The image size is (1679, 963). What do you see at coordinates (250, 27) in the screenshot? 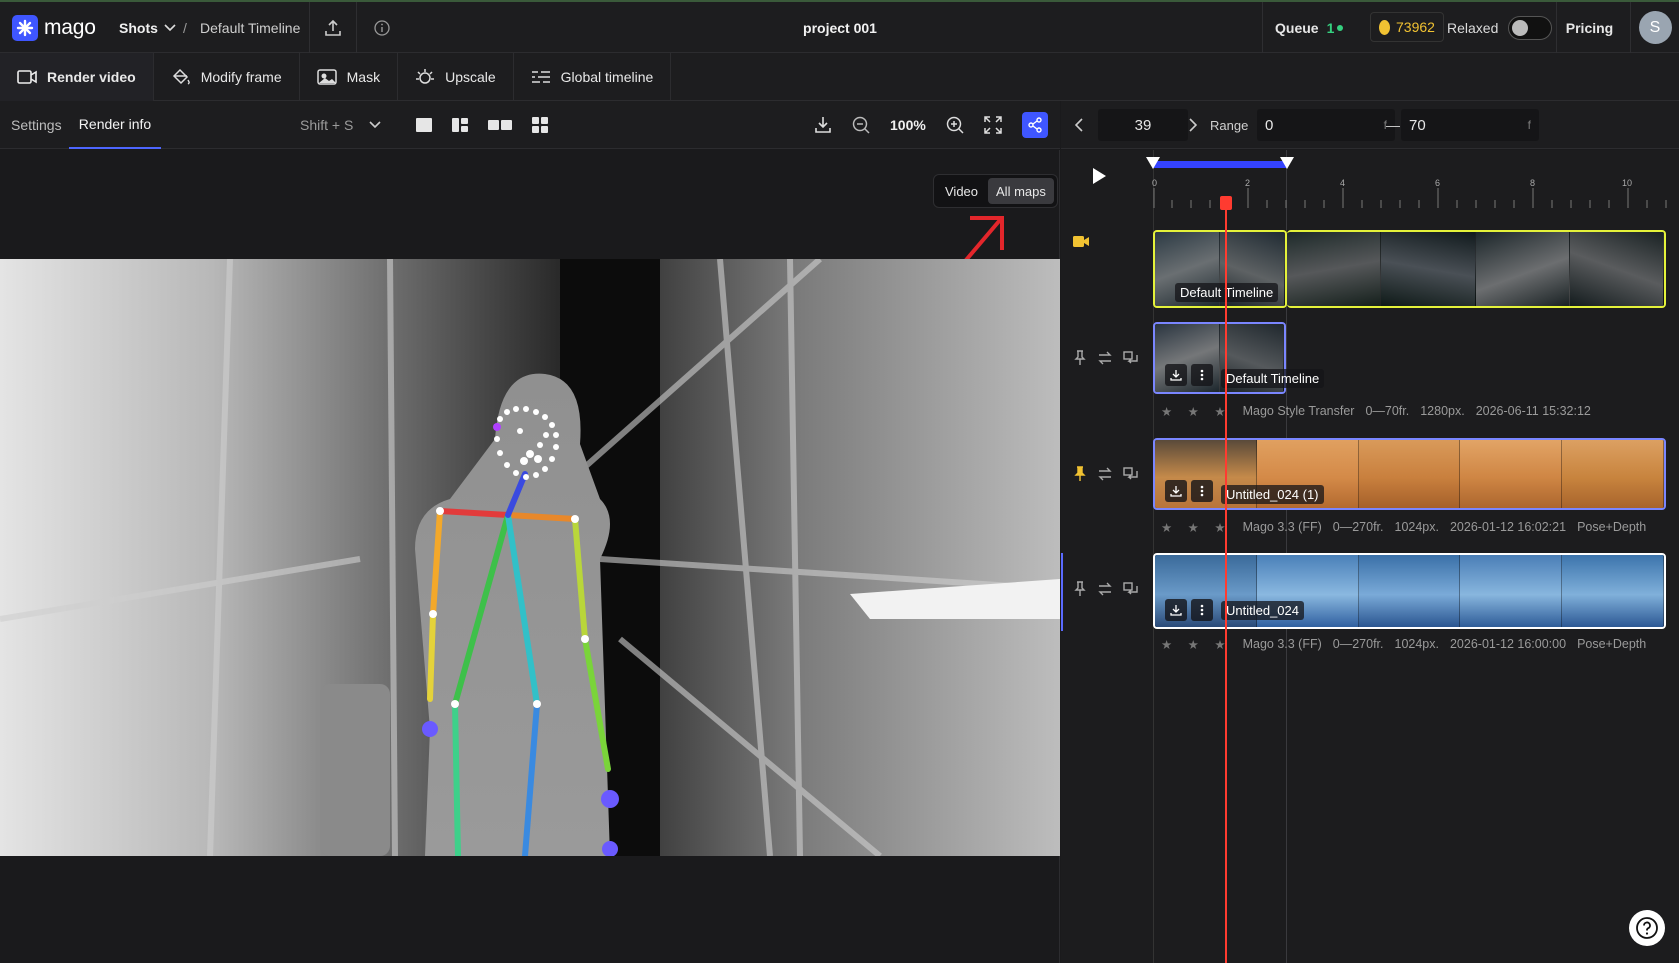
I see `breadcrumb-timeline: Default Timeline` at bounding box center [250, 27].